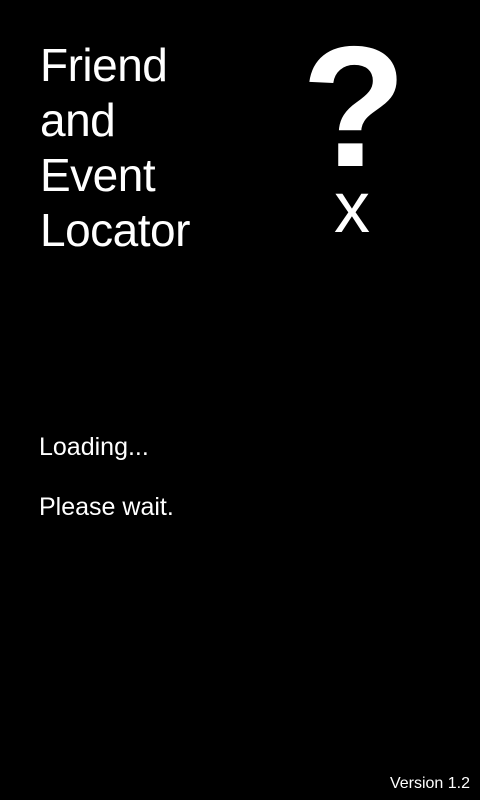 Image resolution: width=480 pixels, height=800 pixels. What do you see at coordinates (106, 507) in the screenshot?
I see `please-wait-text: Please wait.` at bounding box center [106, 507].